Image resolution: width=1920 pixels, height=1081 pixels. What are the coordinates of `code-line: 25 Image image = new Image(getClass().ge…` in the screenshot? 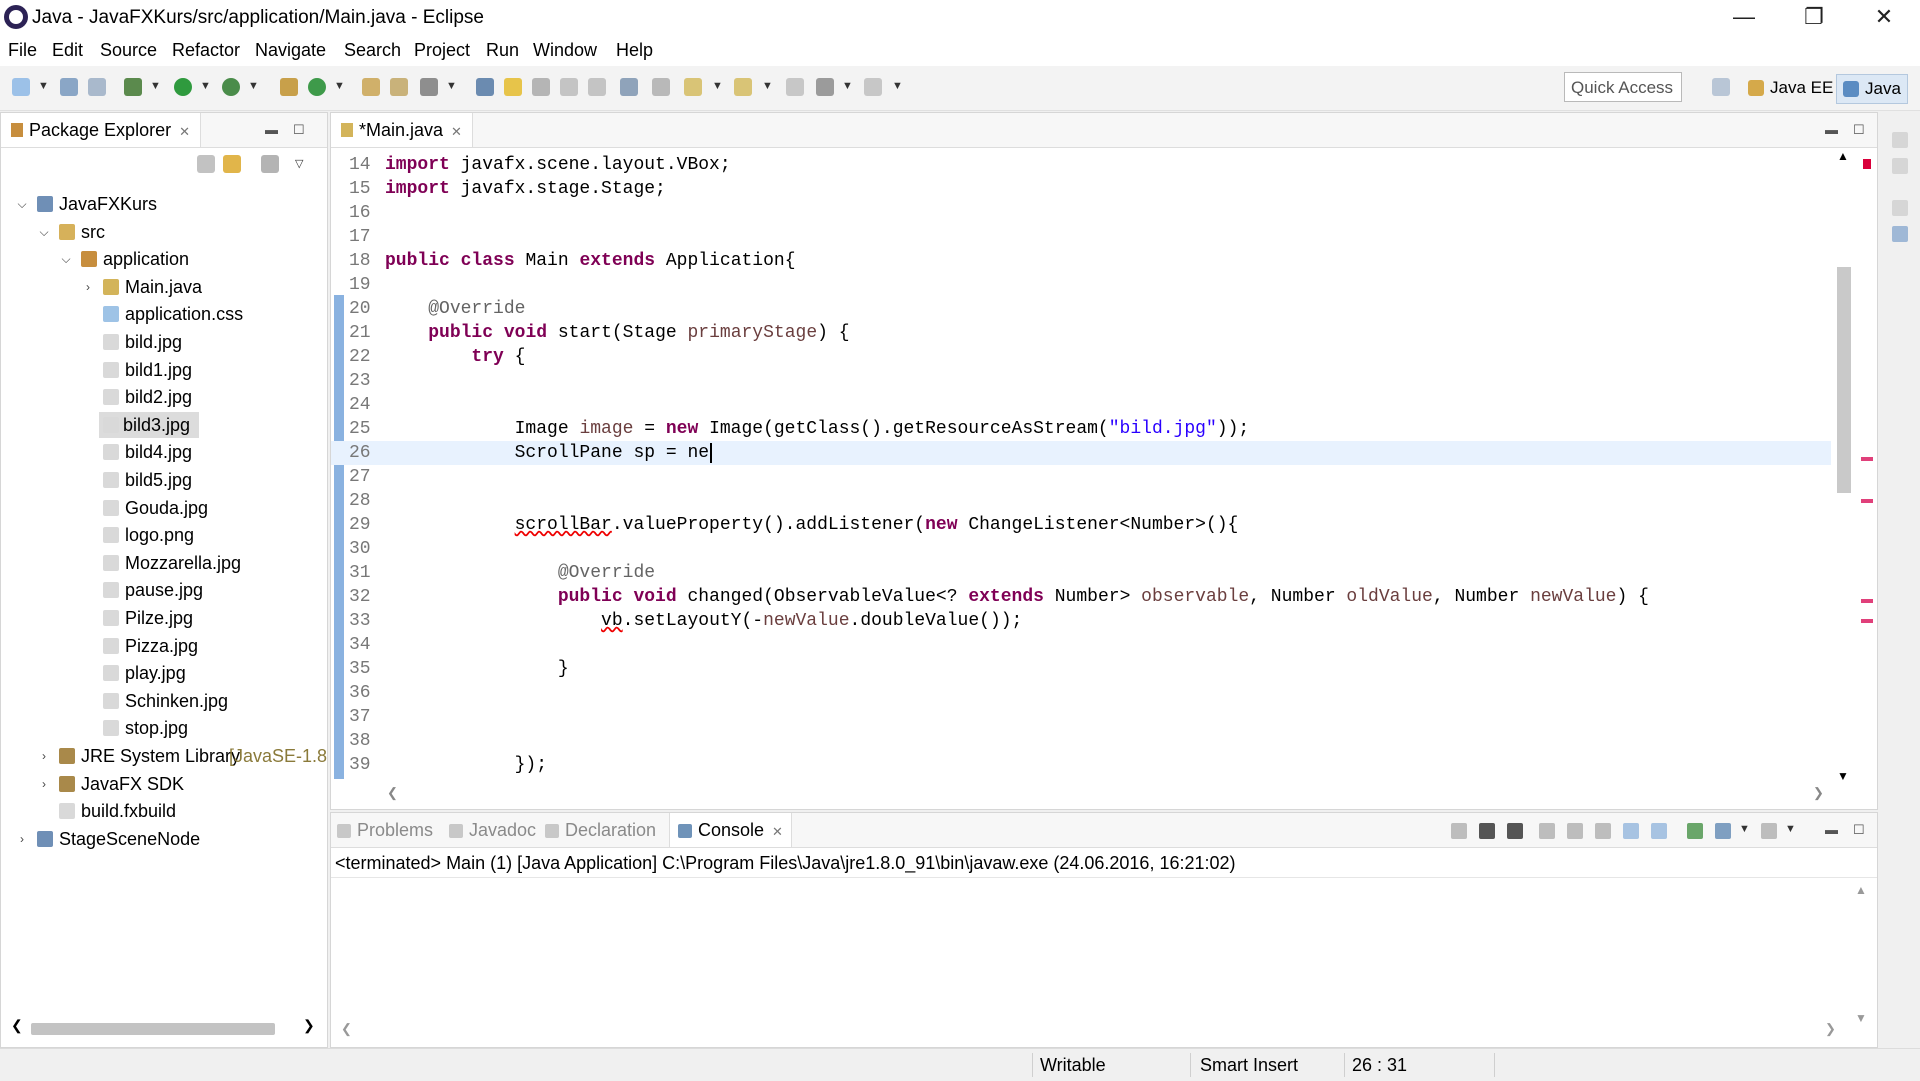 It's located at (1081, 429).